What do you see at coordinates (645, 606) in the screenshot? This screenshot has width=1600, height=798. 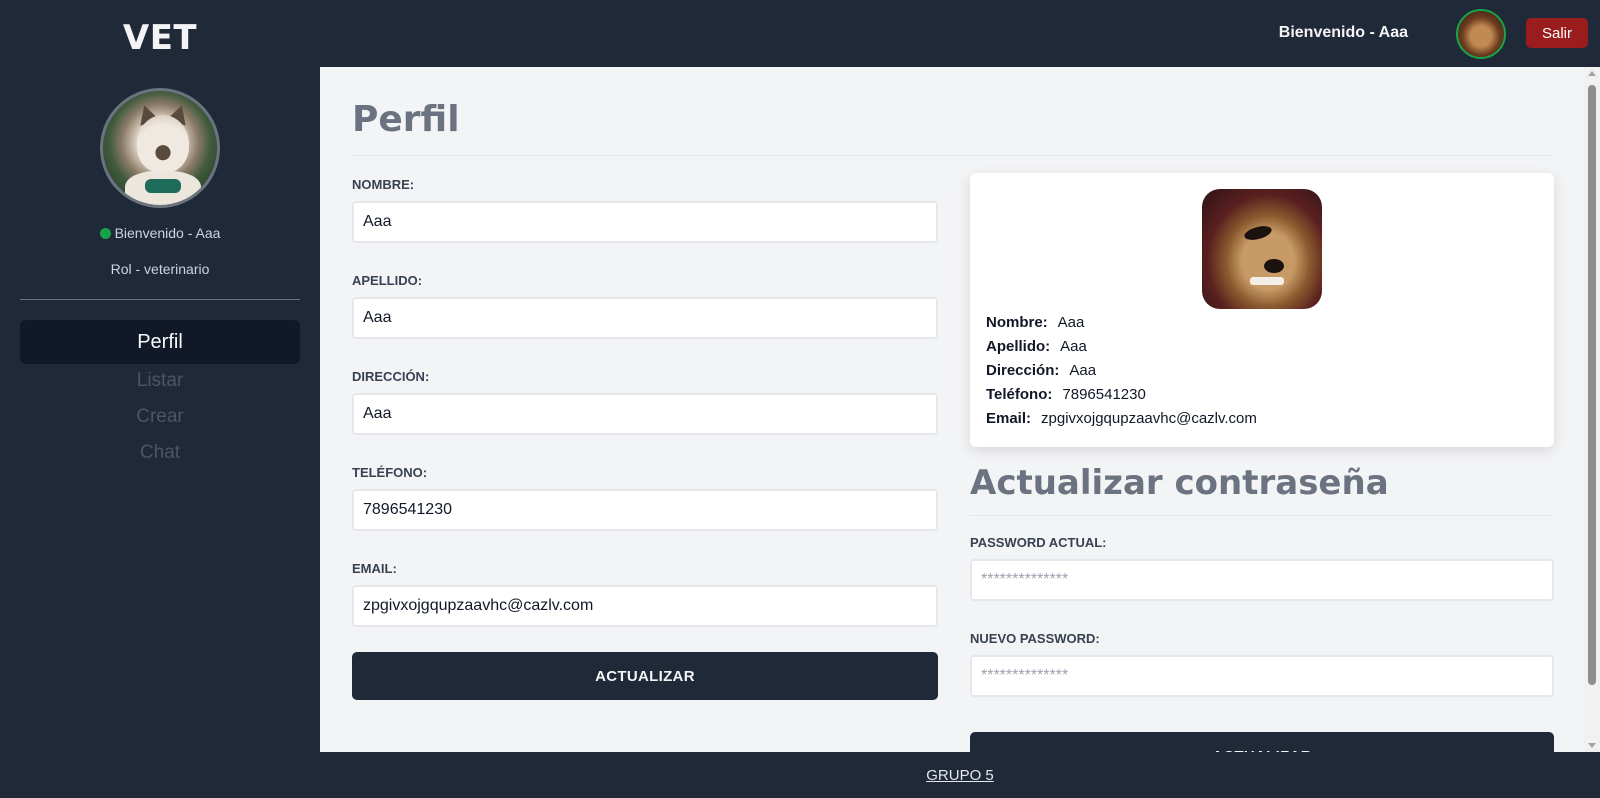 I see `email-input` at bounding box center [645, 606].